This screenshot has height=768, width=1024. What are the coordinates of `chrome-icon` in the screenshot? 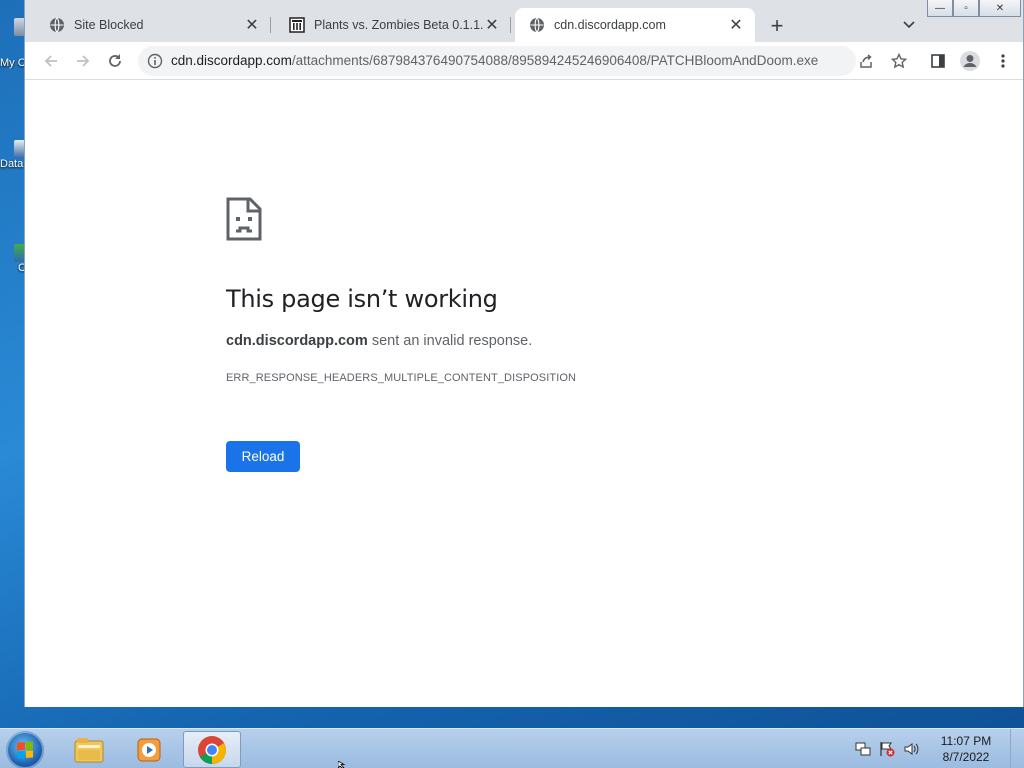 It's located at (212, 749).